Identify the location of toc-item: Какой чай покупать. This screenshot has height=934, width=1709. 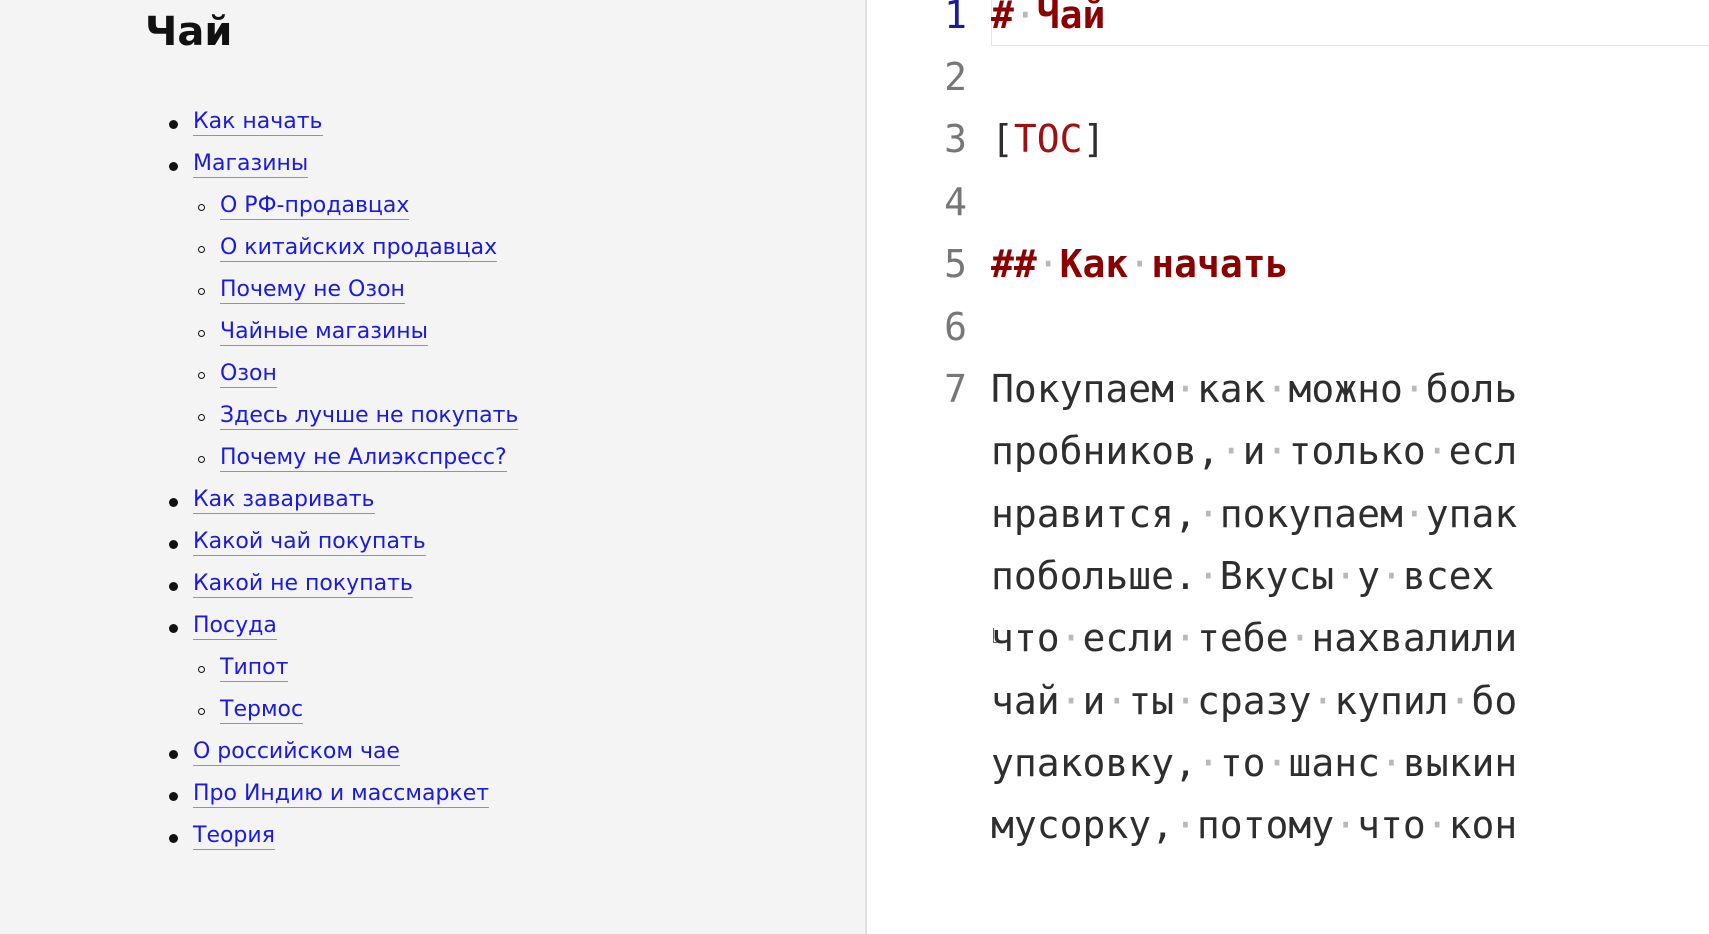
(297, 542).